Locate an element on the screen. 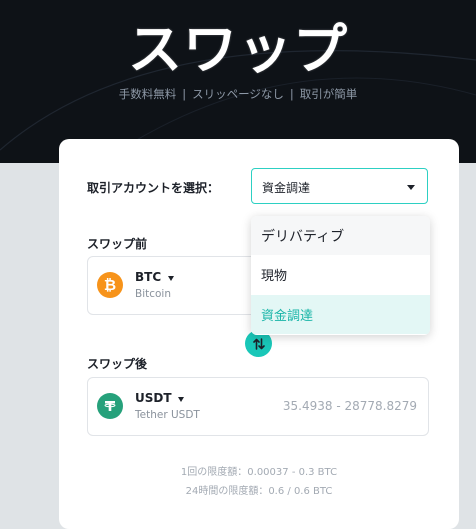 The image size is (476, 529). daily-limit: 24時間の限度額：0.6 / 0.6 BTC is located at coordinates (259, 491).